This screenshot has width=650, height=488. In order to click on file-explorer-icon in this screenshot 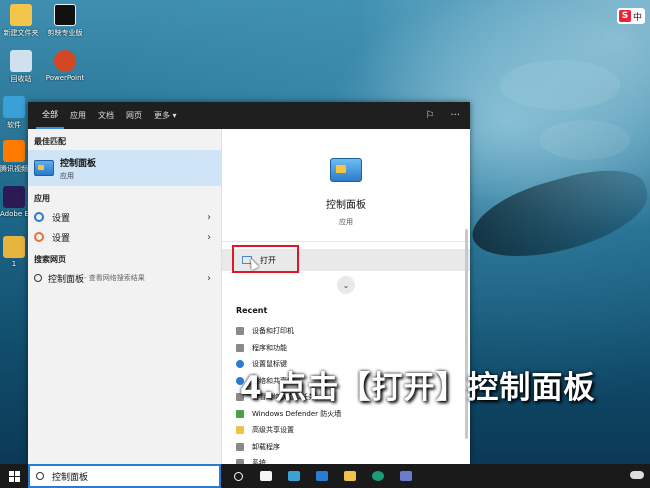, I will do `click(350, 476)`.